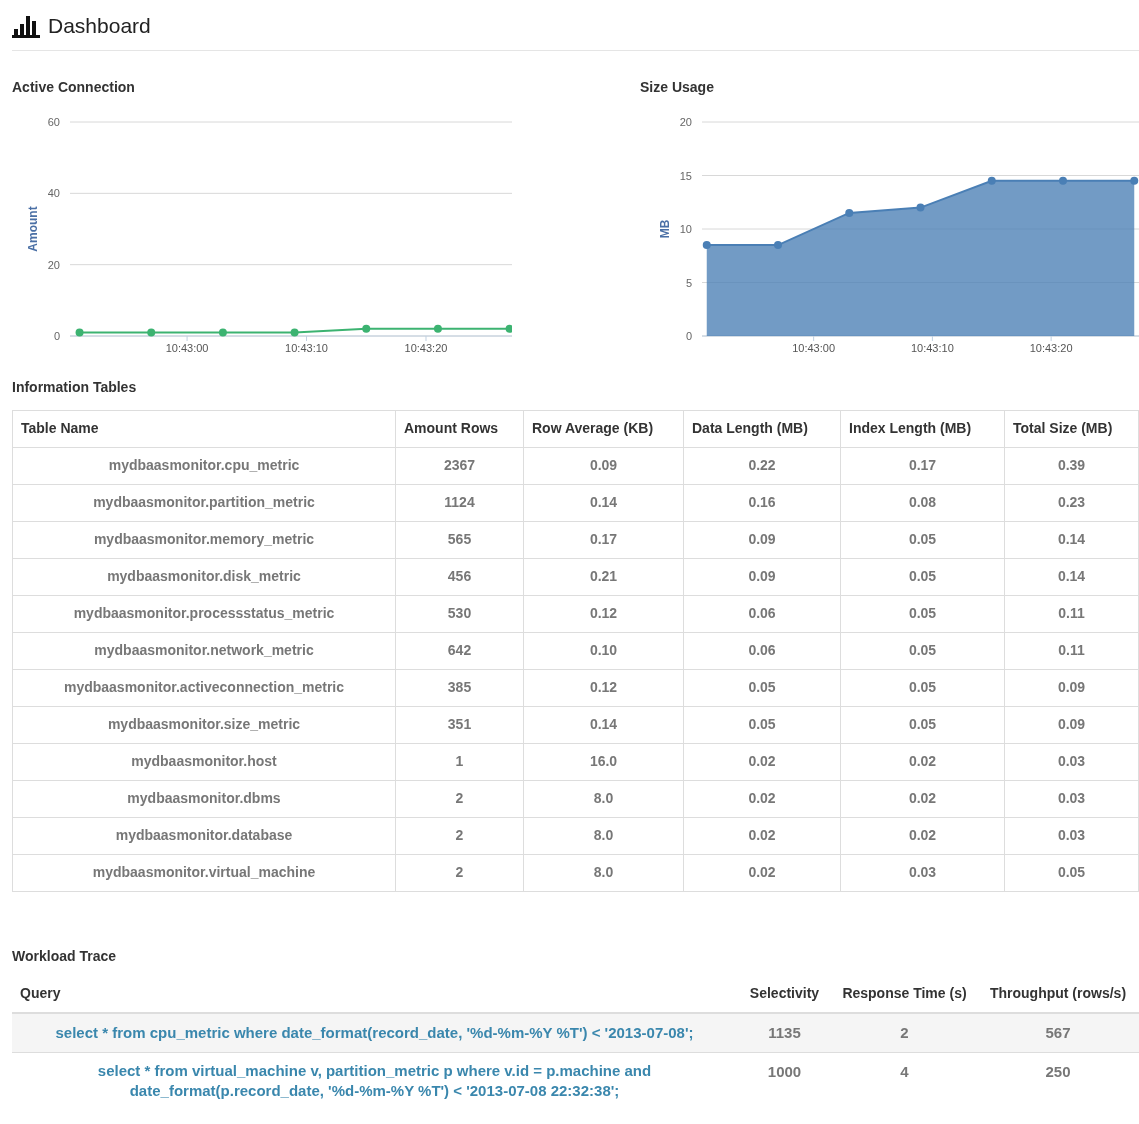 Image resolution: width=1139 pixels, height=1124 pixels. What do you see at coordinates (204, 428) in the screenshot?
I see `column-header: Table Name` at bounding box center [204, 428].